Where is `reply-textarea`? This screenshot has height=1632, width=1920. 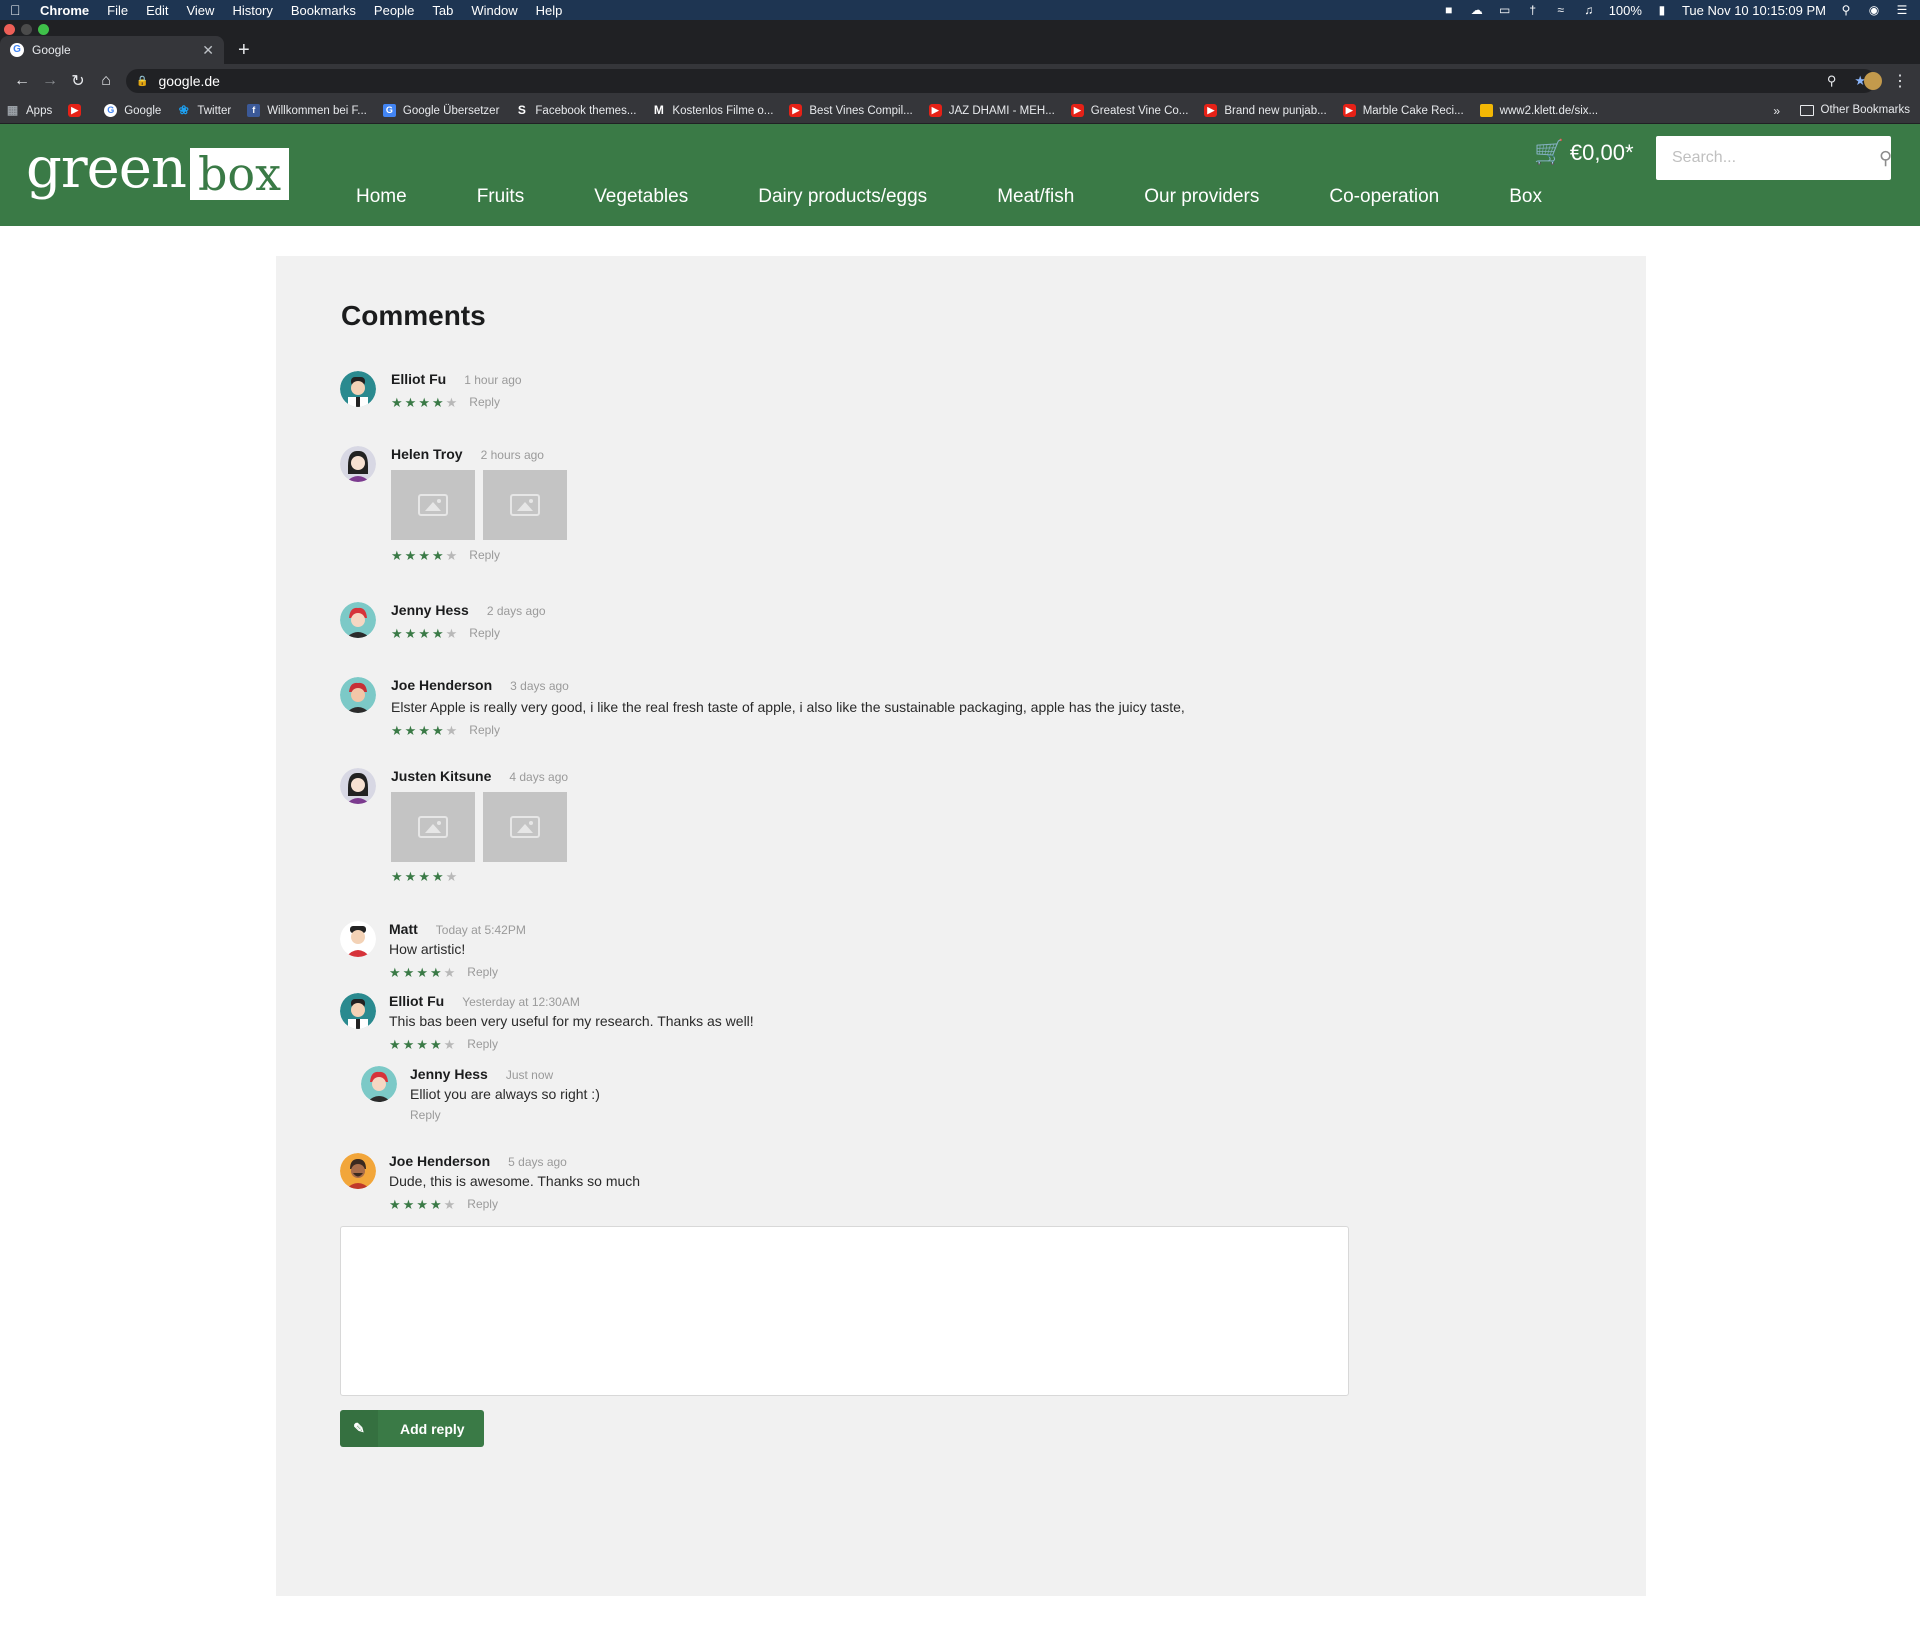 reply-textarea is located at coordinates (844, 1311).